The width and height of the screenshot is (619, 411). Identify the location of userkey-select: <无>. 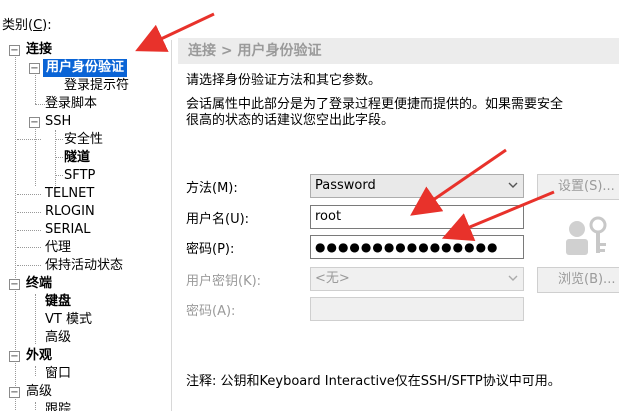
(417, 279).